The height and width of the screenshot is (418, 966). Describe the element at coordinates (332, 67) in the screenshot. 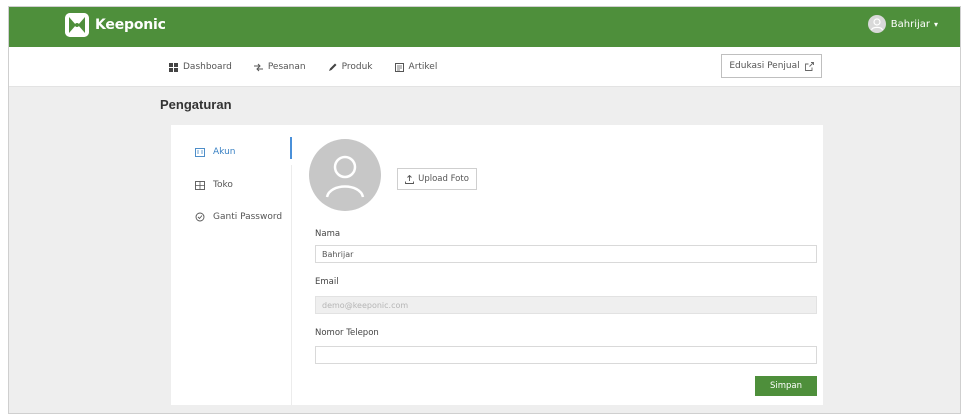

I see `pencil-icon` at that location.